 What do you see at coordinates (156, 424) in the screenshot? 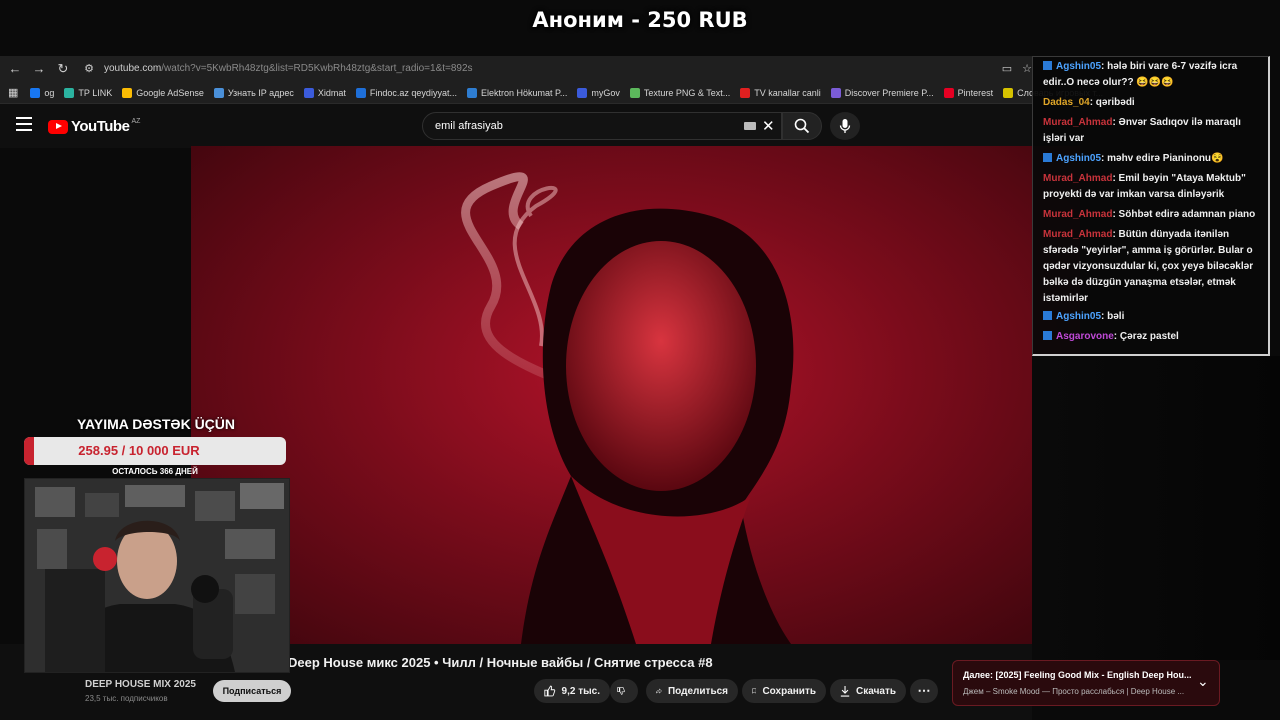
I see `donation-goal-title: YAYIMA DƏSTƏK ÜÇÜN` at bounding box center [156, 424].